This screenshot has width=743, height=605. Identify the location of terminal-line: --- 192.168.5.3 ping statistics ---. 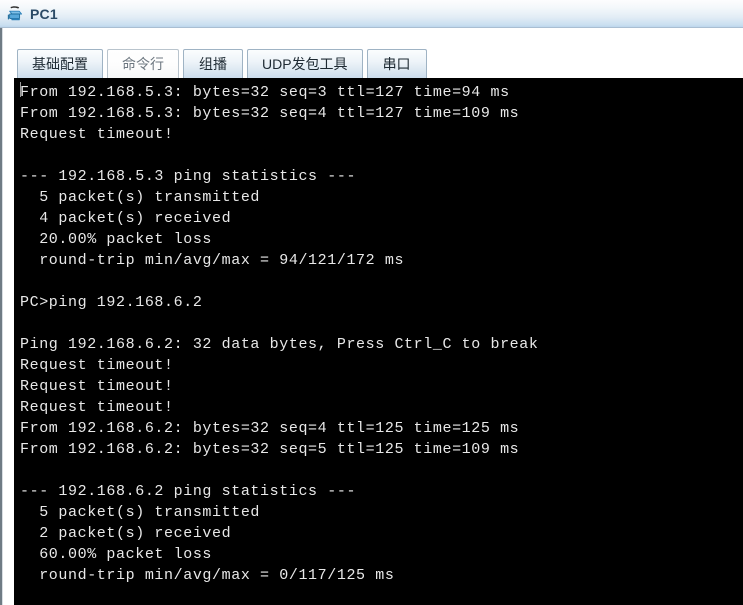
(188, 176).